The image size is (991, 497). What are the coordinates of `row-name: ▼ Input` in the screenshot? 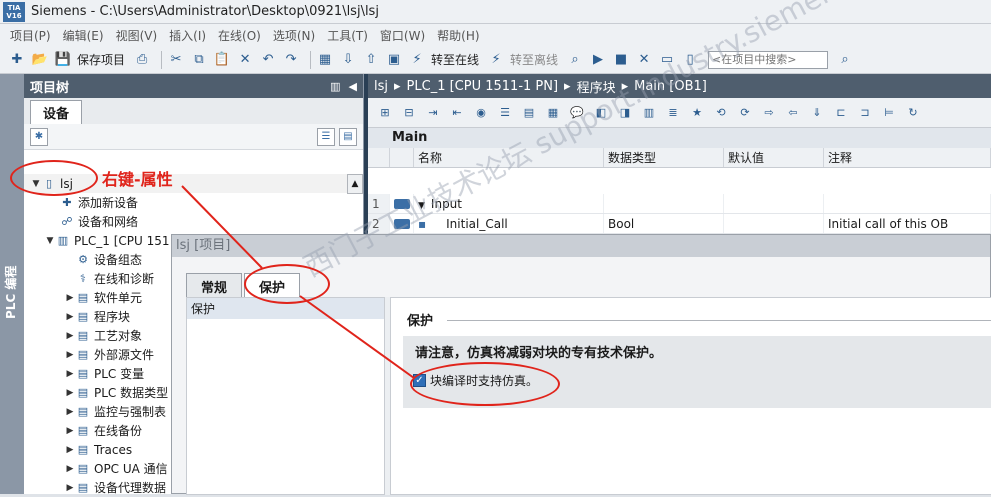 It's located at (509, 203).